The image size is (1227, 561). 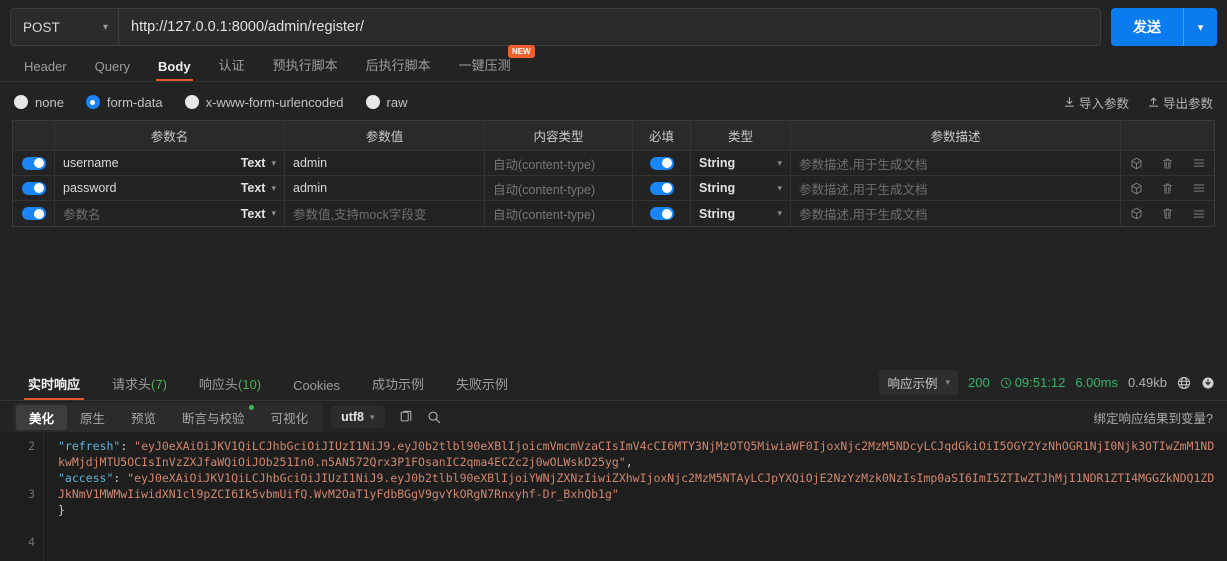 What do you see at coordinates (230, 387) in the screenshot?
I see `tab-response-headers: 响应头(10)` at bounding box center [230, 387].